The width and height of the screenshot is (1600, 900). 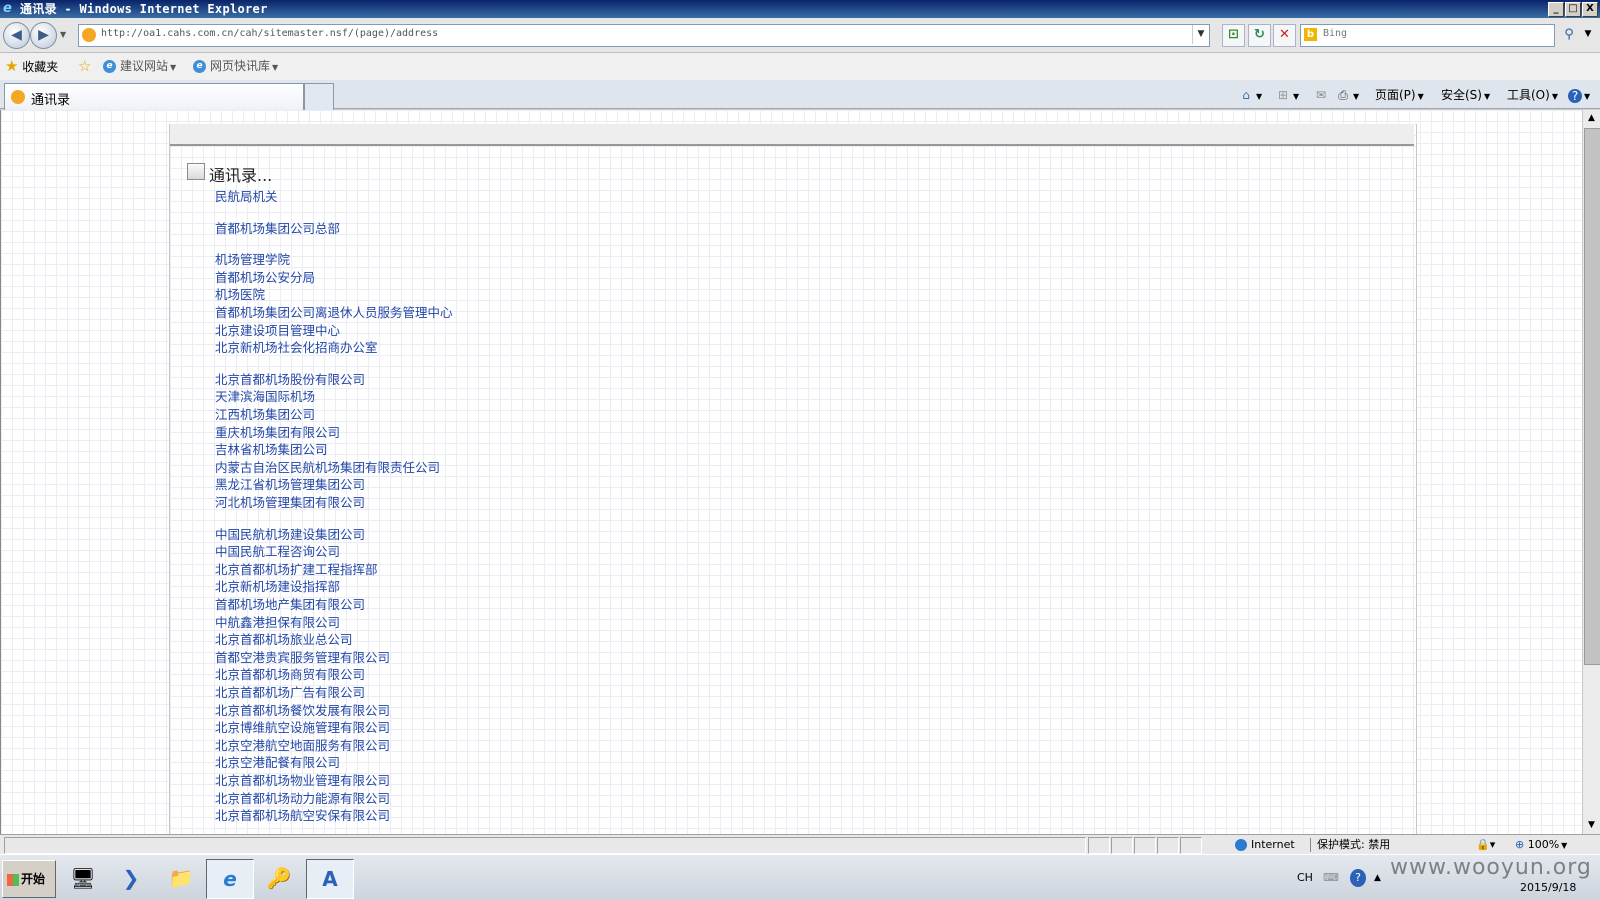 I want to click on directory-link: 重庆机场集团有限公司, so click(x=277, y=431).